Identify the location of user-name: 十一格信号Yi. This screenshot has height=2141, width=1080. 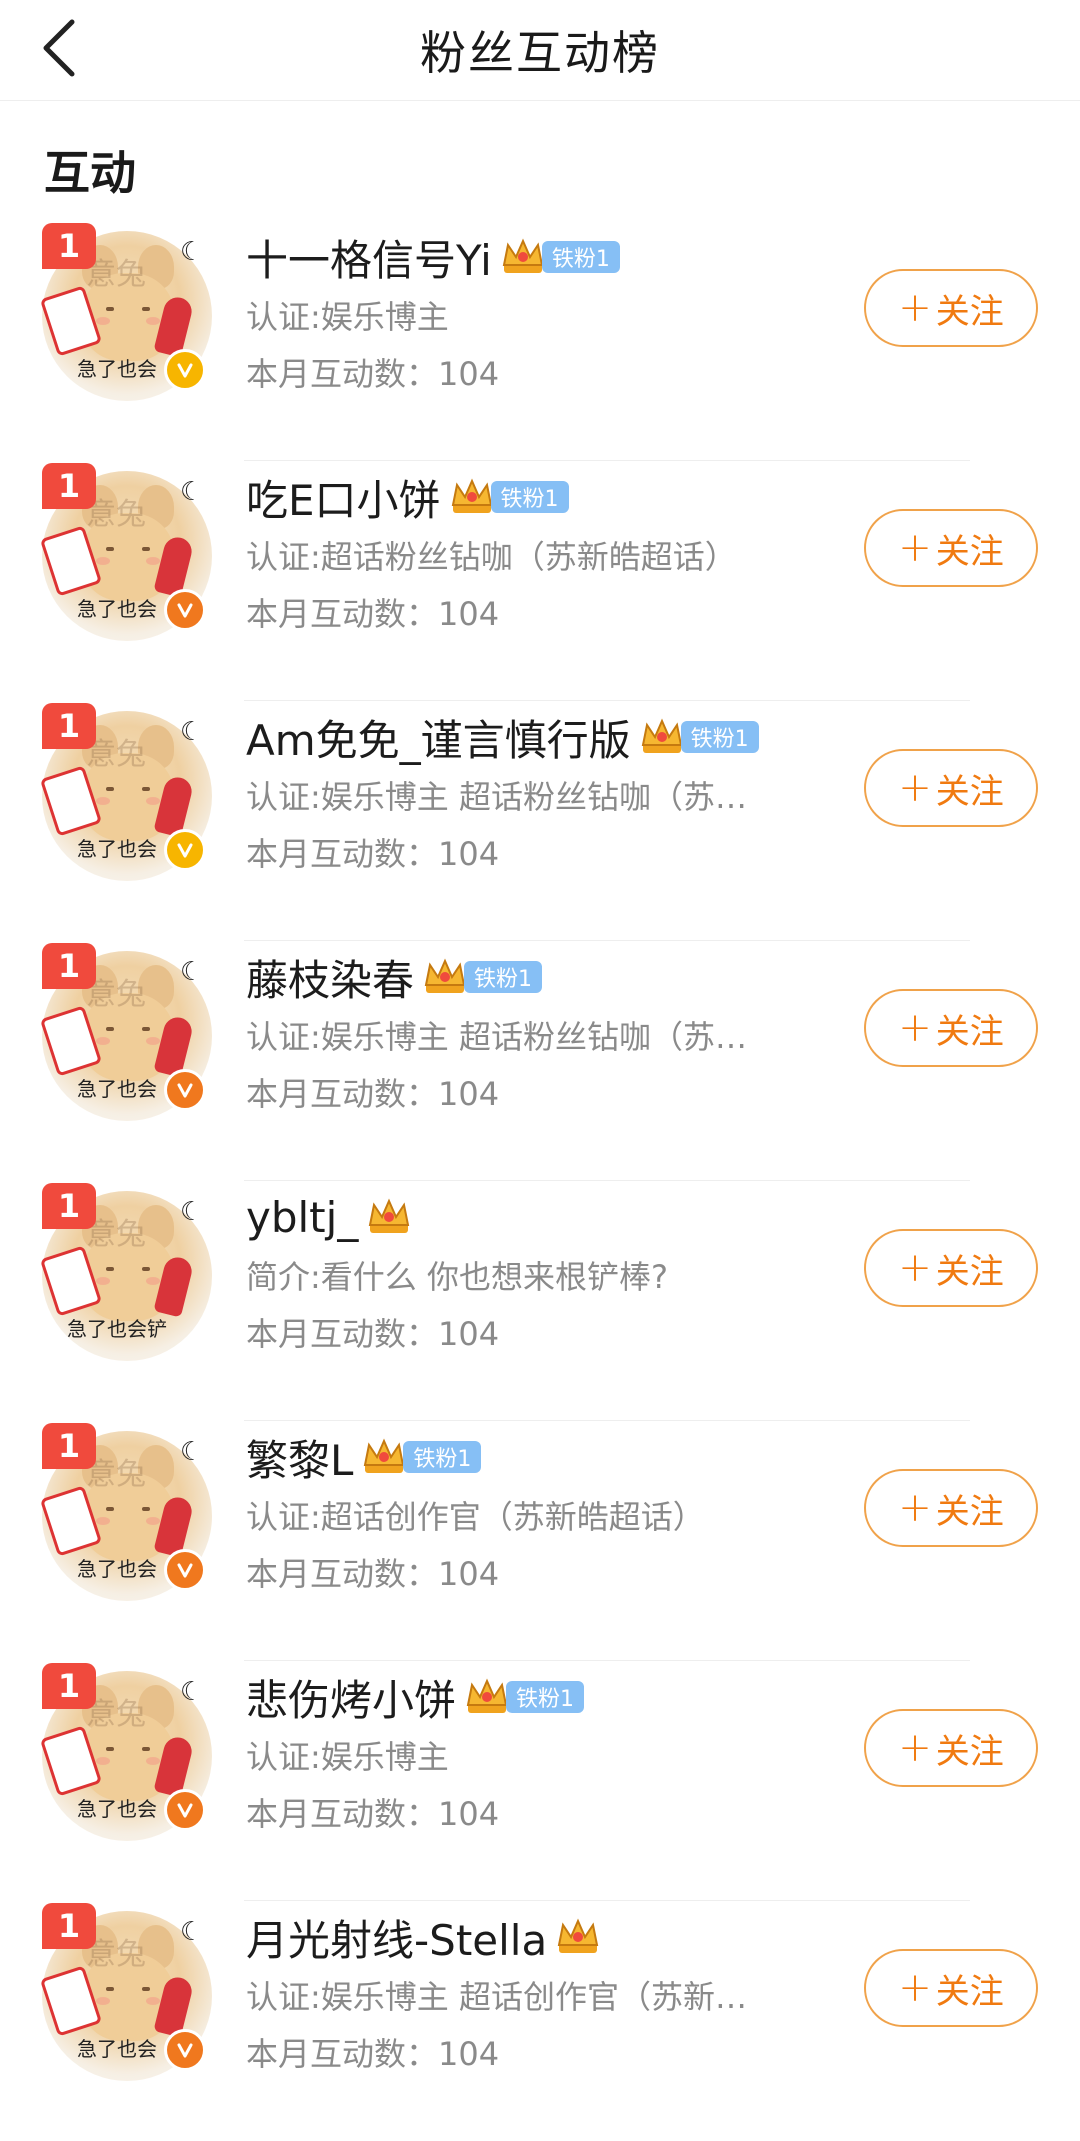
(369, 257).